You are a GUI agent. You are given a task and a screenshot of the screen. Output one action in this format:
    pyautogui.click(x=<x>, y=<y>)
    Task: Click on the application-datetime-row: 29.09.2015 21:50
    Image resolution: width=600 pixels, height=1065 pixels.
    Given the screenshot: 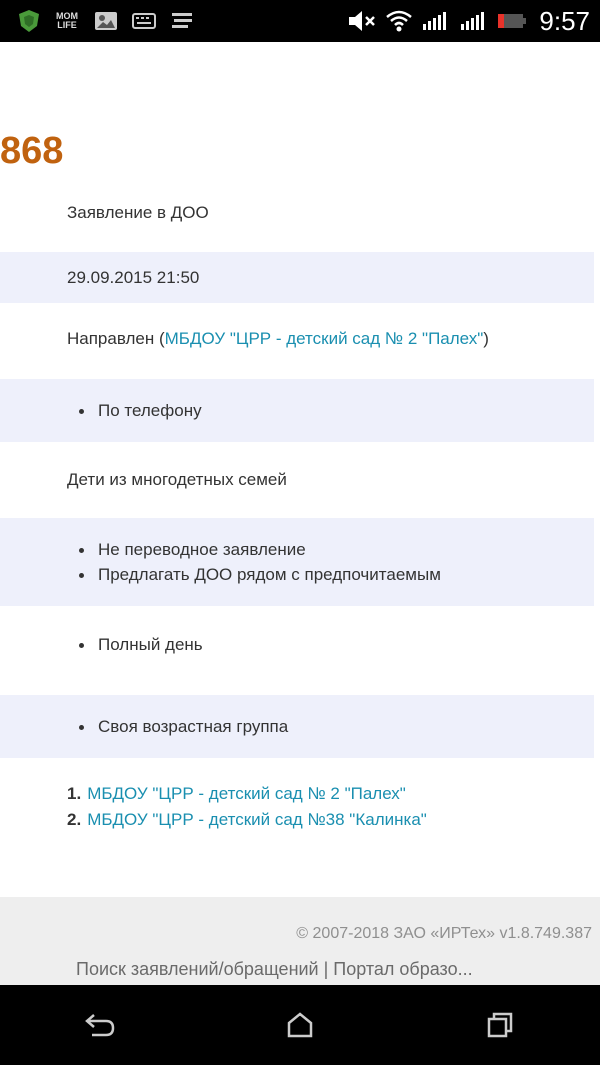 What is the action you would take?
    pyautogui.click(x=297, y=277)
    